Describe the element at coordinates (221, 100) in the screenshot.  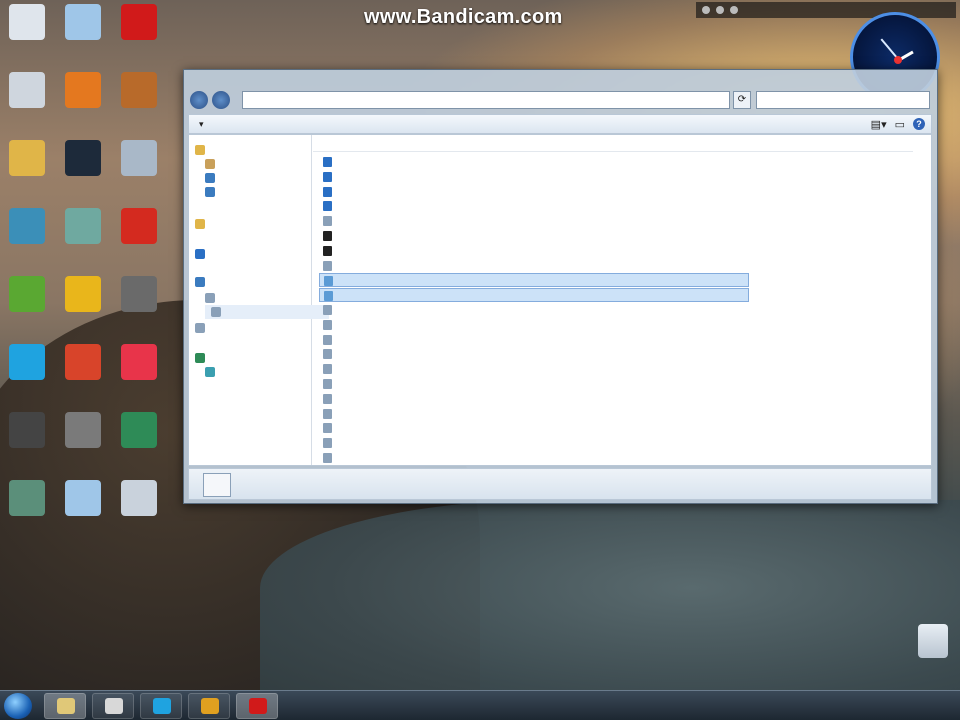
I see `forward-button` at that location.